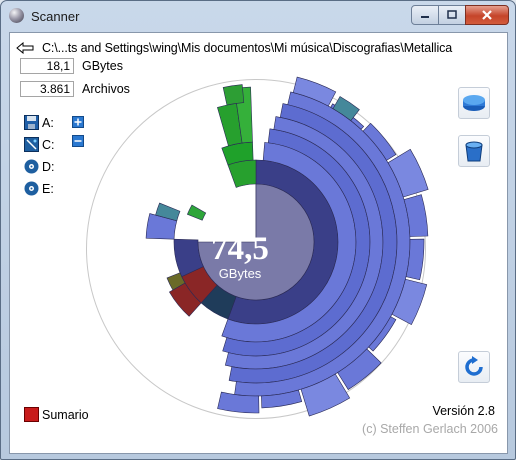  I want to click on refresh-button, so click(474, 367).